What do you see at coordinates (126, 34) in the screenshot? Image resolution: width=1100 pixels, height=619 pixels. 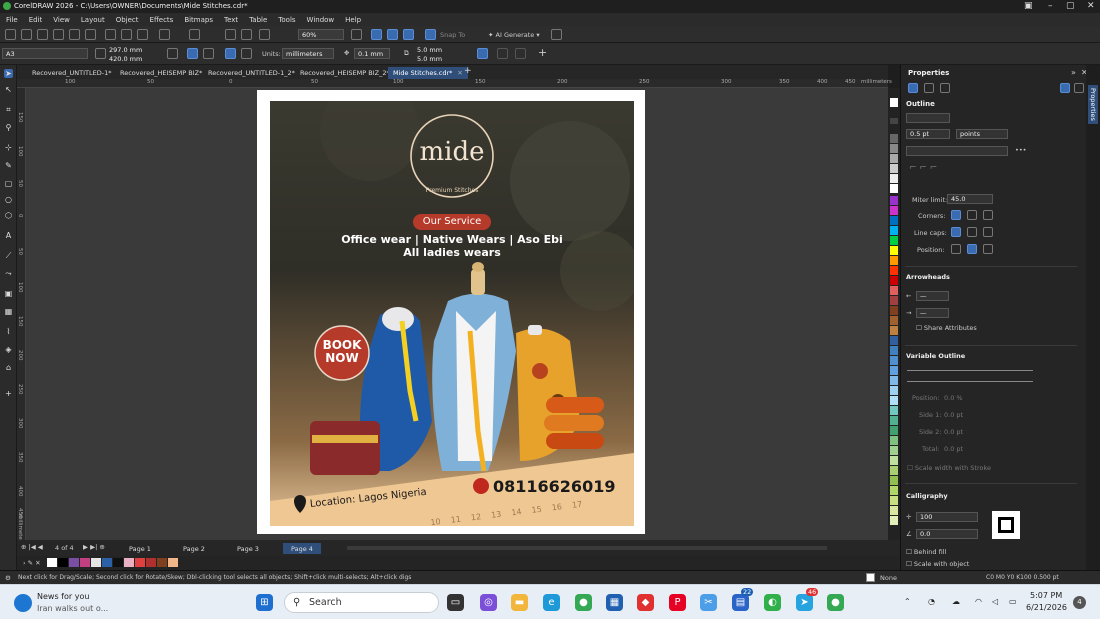 I see `copy-icon` at bounding box center [126, 34].